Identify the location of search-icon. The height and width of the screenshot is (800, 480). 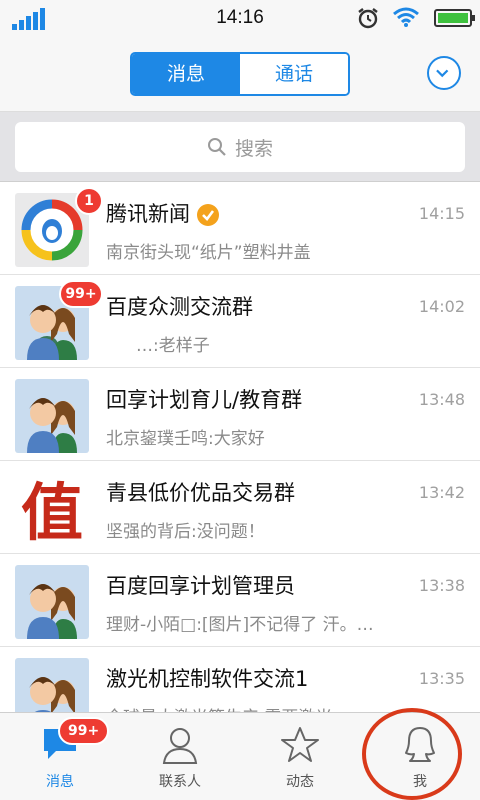
(216, 147).